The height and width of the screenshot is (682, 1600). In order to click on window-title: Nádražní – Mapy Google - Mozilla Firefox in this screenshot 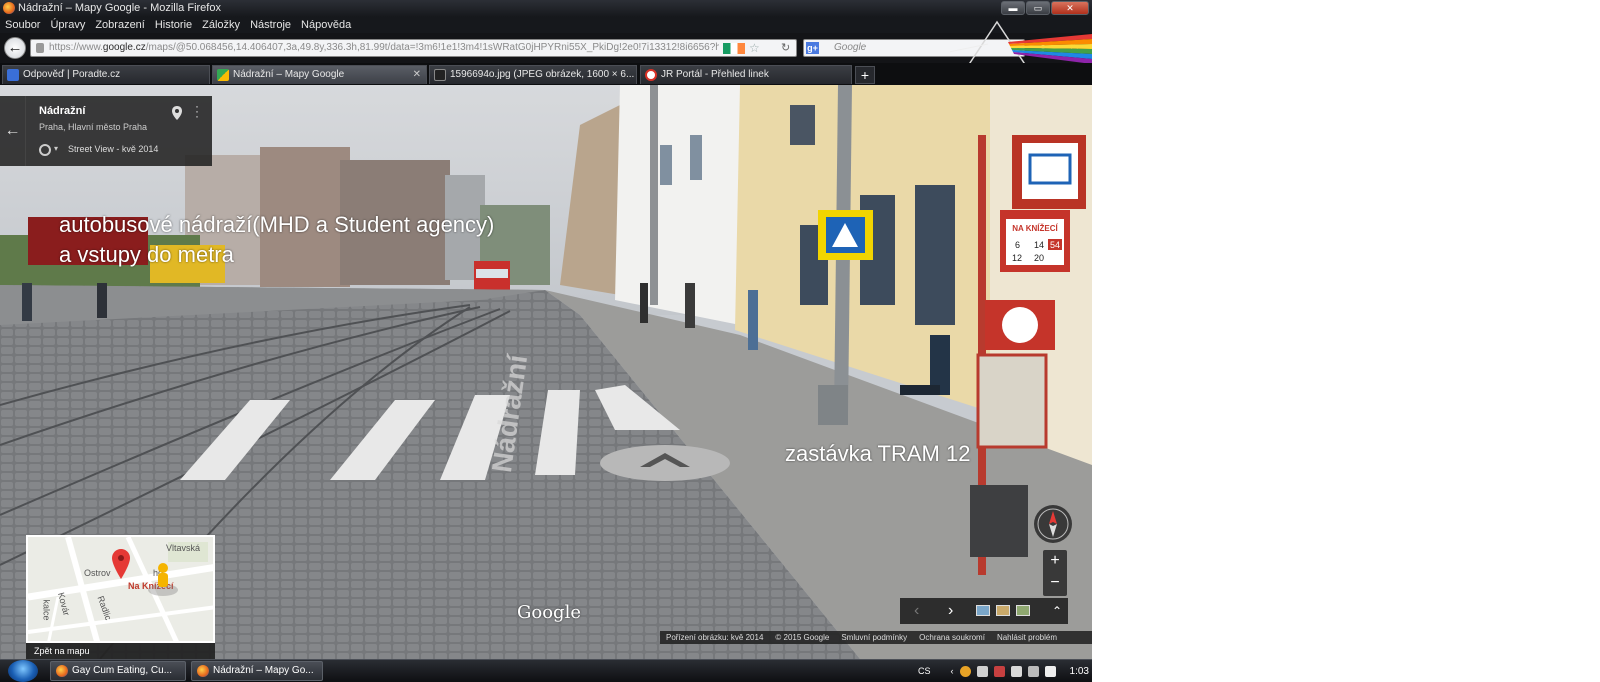, I will do `click(119, 8)`.